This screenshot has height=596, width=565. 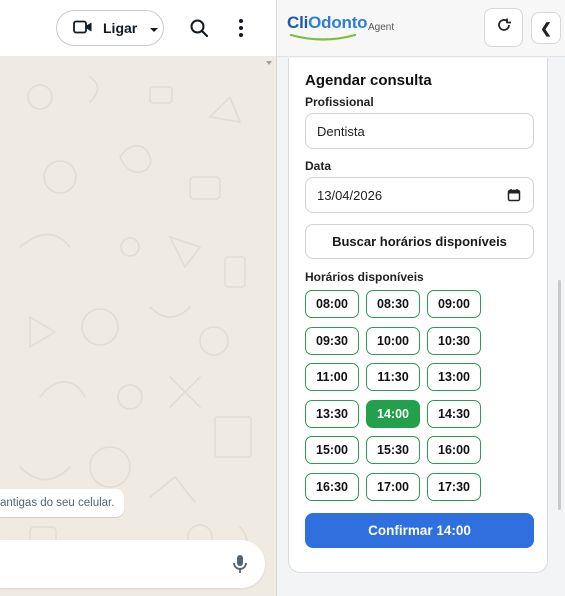 I want to click on professional-value: Dentista, so click(x=341, y=131).